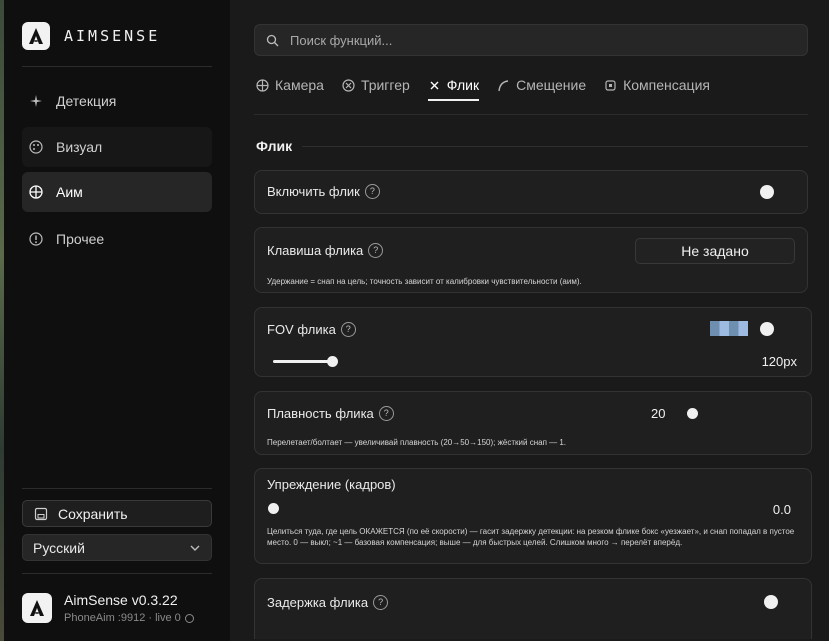 This screenshot has height=641, width=829. I want to click on palette-icon, so click(36, 147).